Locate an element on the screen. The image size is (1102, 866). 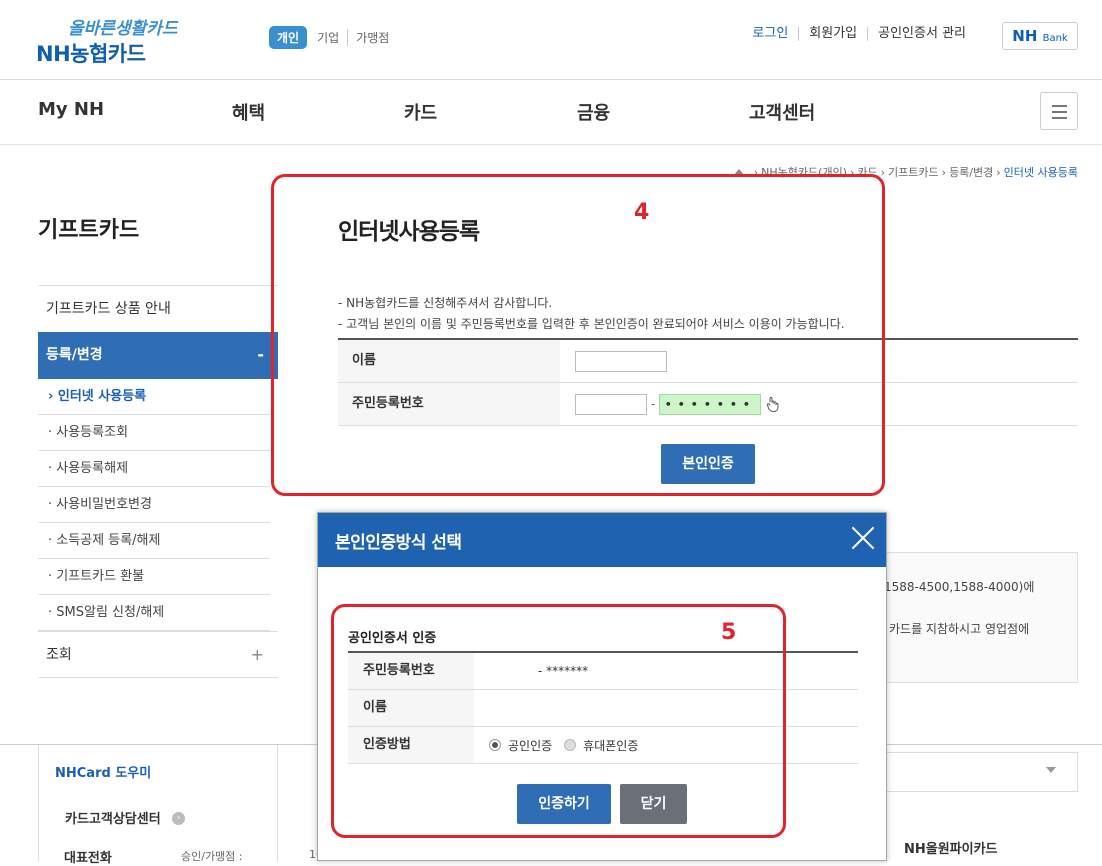
rep-phone-sub: 승인/가맹점 : is located at coordinates (212, 856).